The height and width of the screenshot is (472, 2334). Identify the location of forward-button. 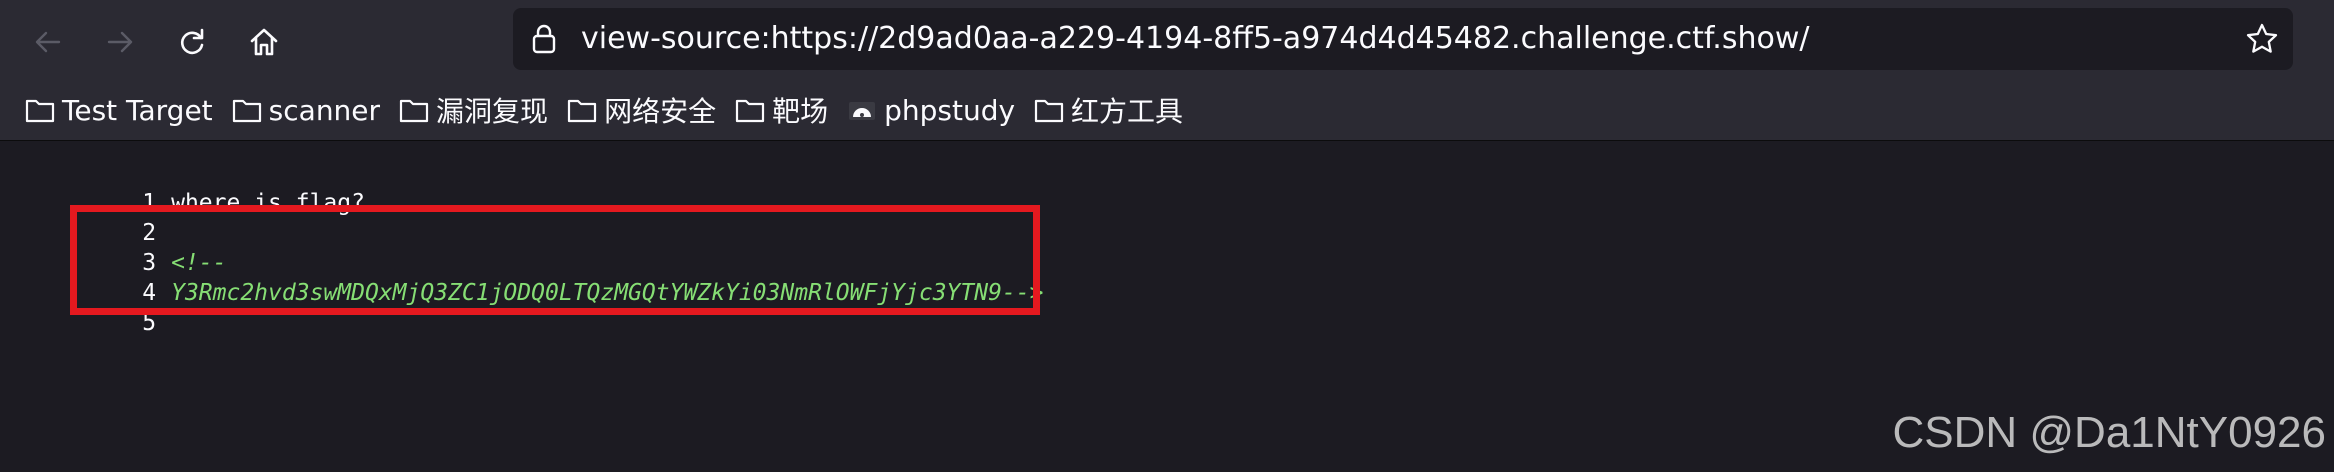
(120, 42).